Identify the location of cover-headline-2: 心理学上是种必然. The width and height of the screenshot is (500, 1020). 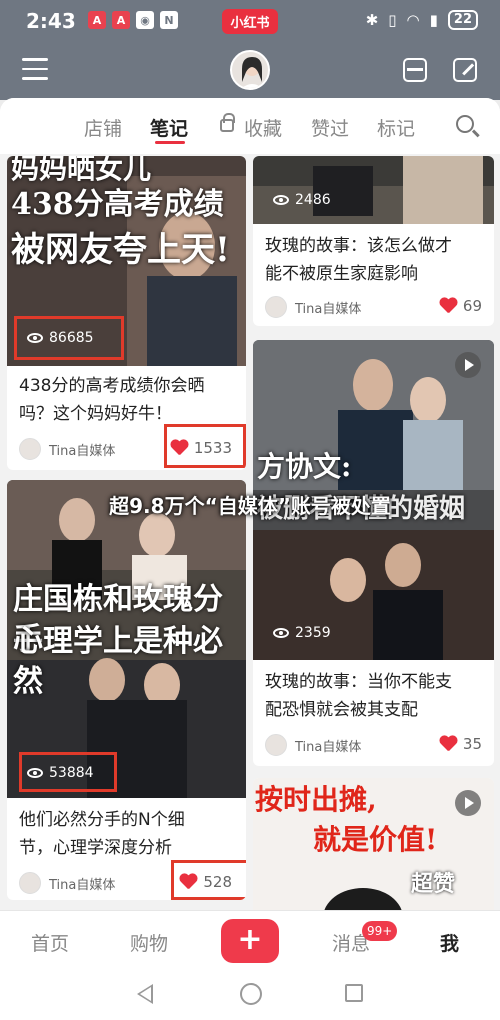
(118, 661).